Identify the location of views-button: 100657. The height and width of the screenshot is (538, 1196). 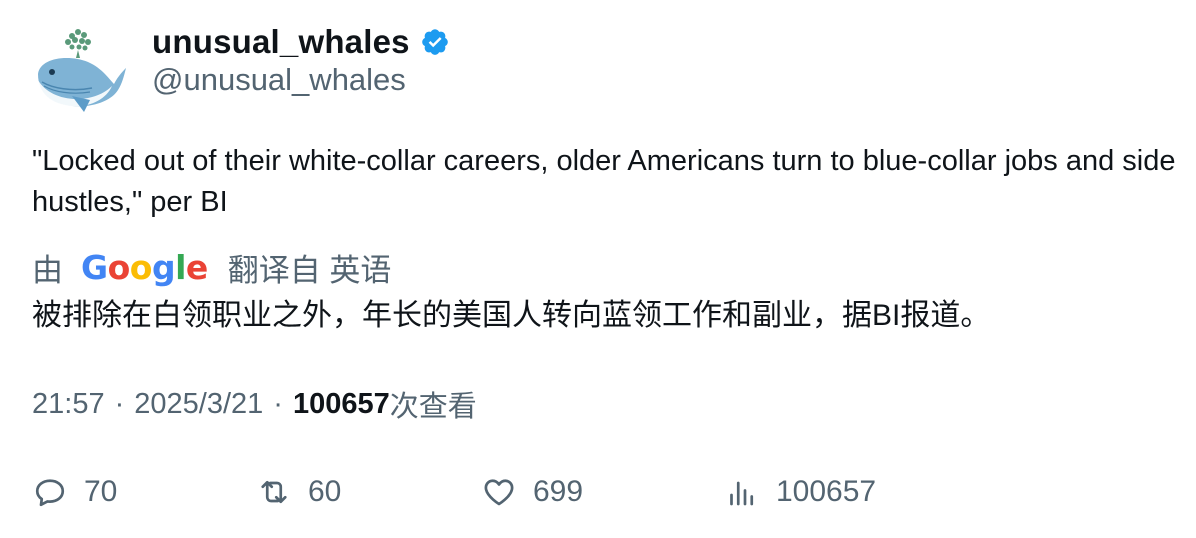
(800, 492).